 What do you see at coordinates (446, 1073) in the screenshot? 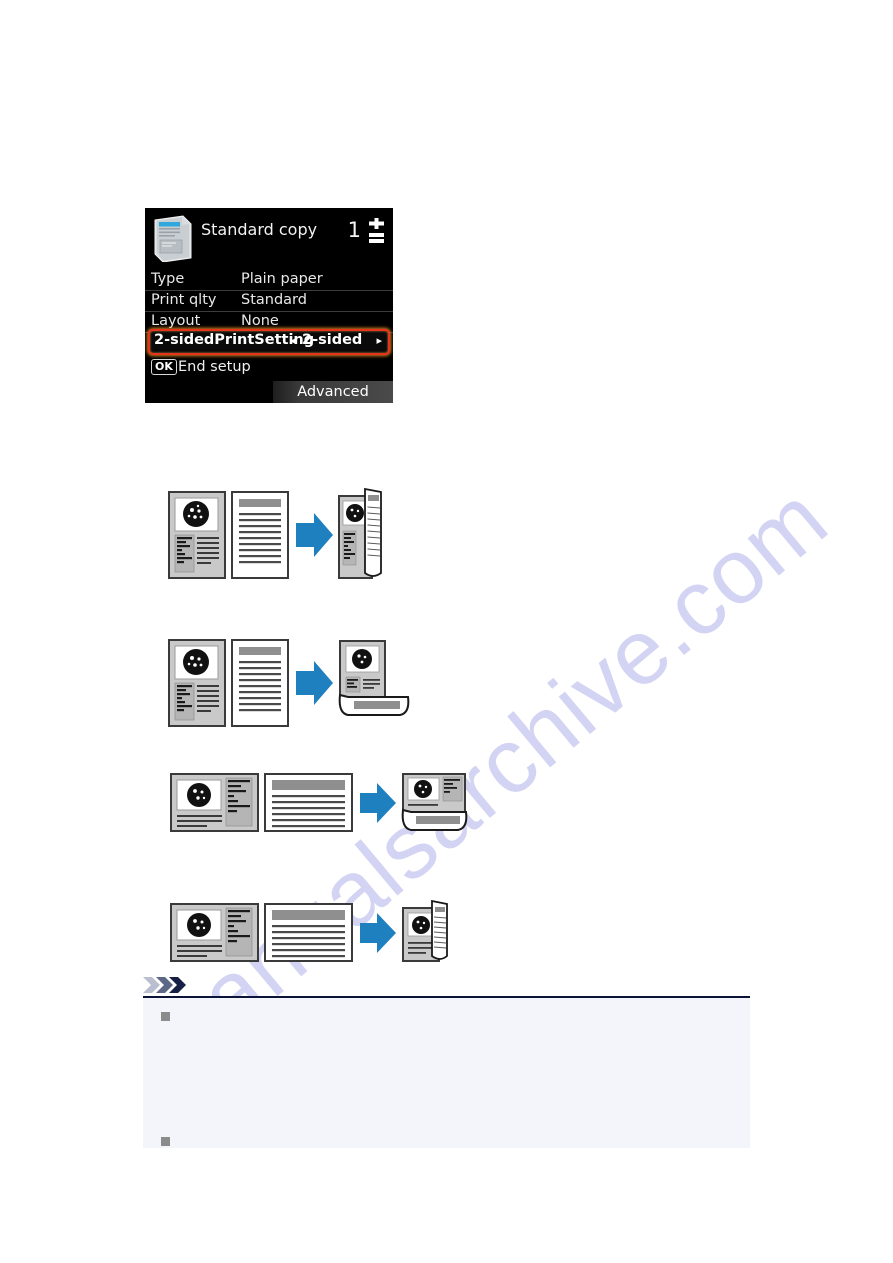
I see `note-panel` at bounding box center [446, 1073].